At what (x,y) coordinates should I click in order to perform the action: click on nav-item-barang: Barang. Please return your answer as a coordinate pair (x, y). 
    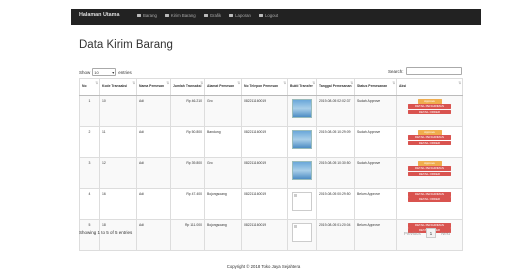
    Looking at the image, I should click on (147, 15).